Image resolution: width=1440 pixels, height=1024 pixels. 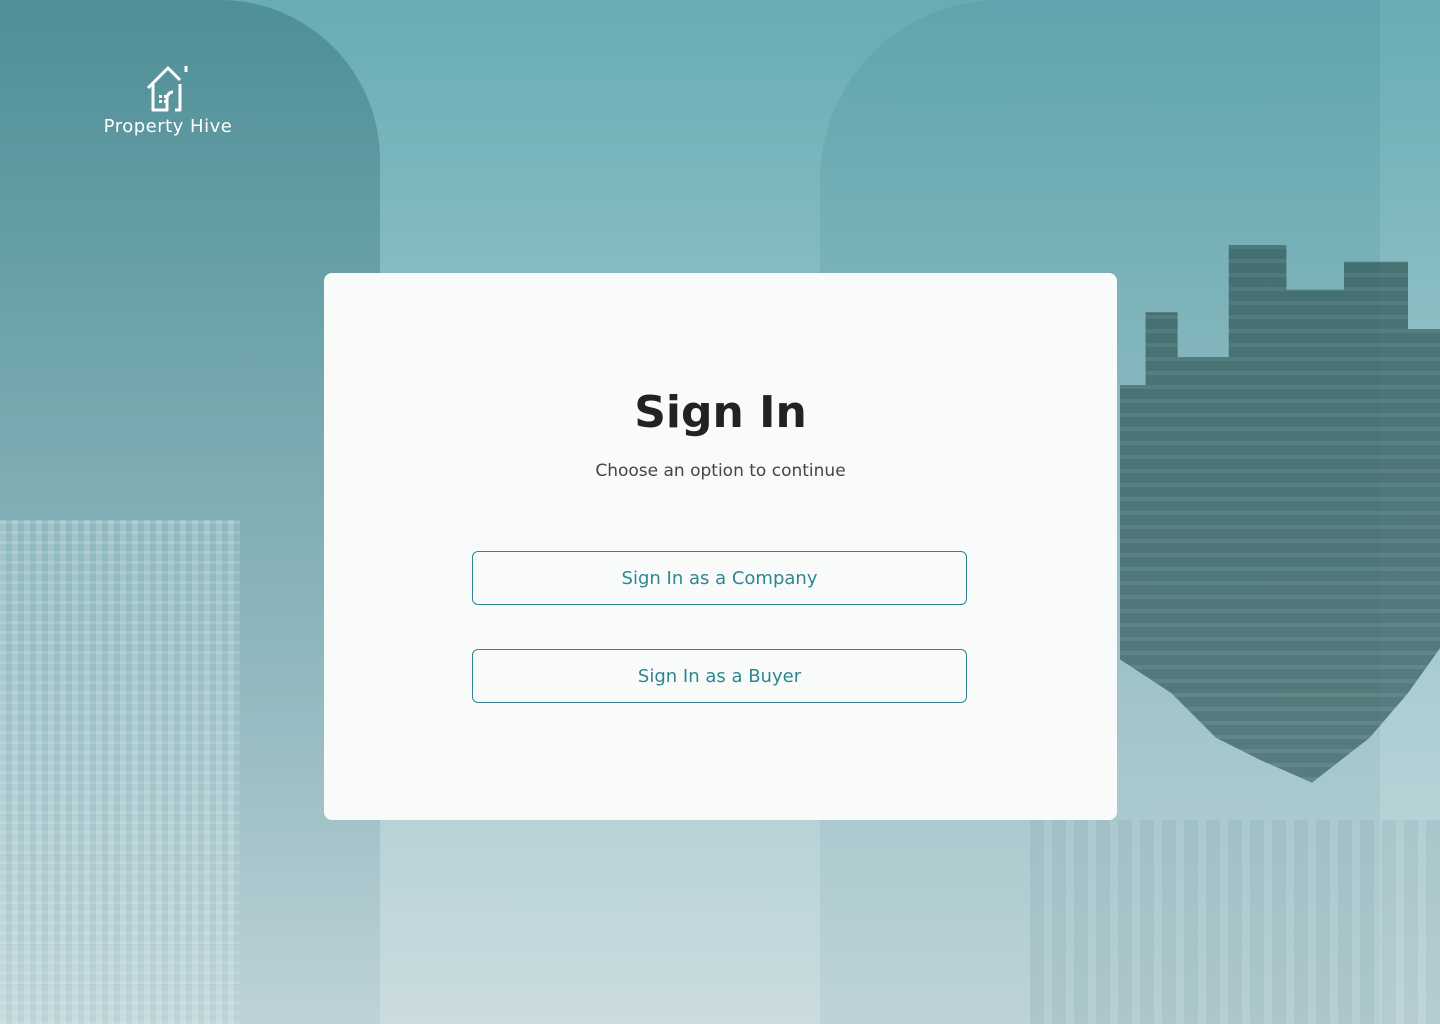 I want to click on background-building-left, so click(x=120, y=772).